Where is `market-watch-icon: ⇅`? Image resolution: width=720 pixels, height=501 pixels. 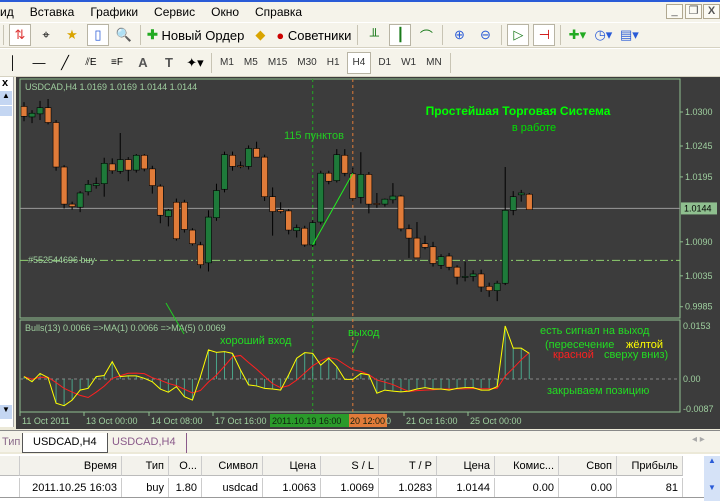 market-watch-icon: ⇅ is located at coordinates (20, 35).